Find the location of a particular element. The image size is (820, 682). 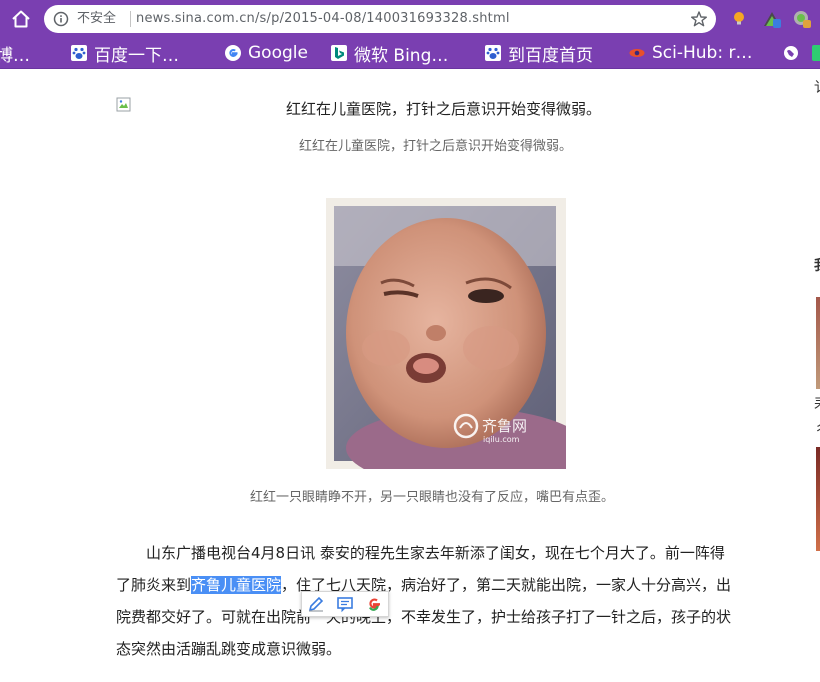

broken-image-icon is located at coordinates (123, 104).